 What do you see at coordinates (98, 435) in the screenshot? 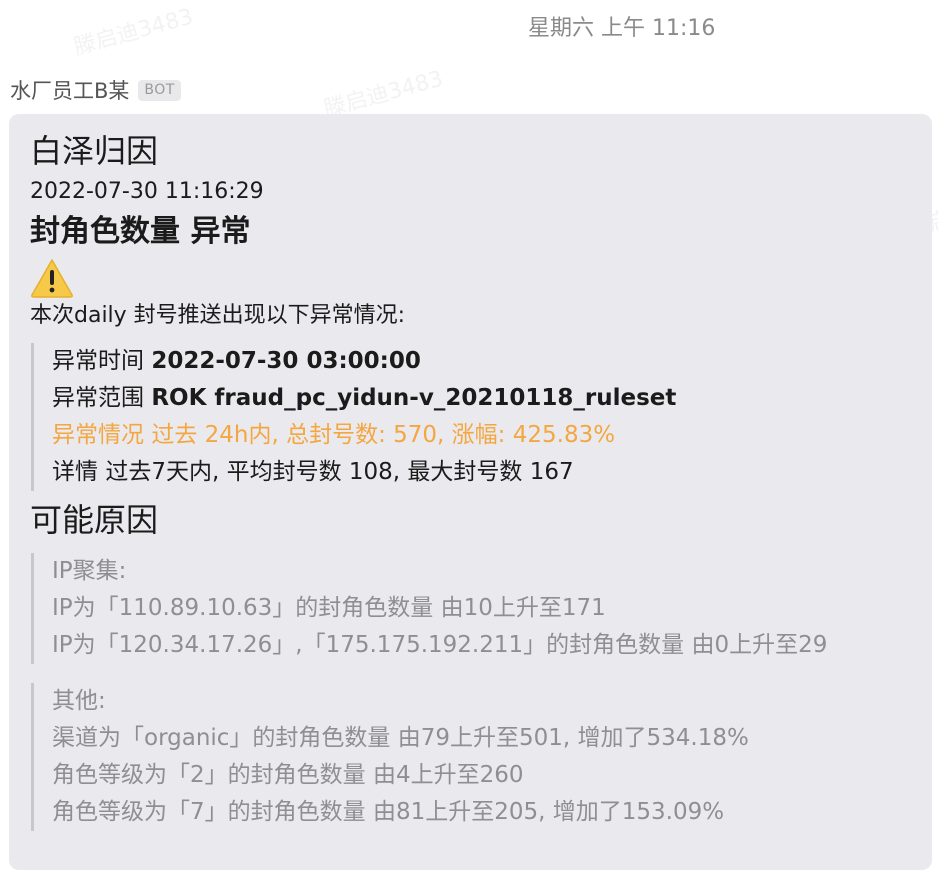
I see `anomaly-situation-label: 异常情况` at bounding box center [98, 435].